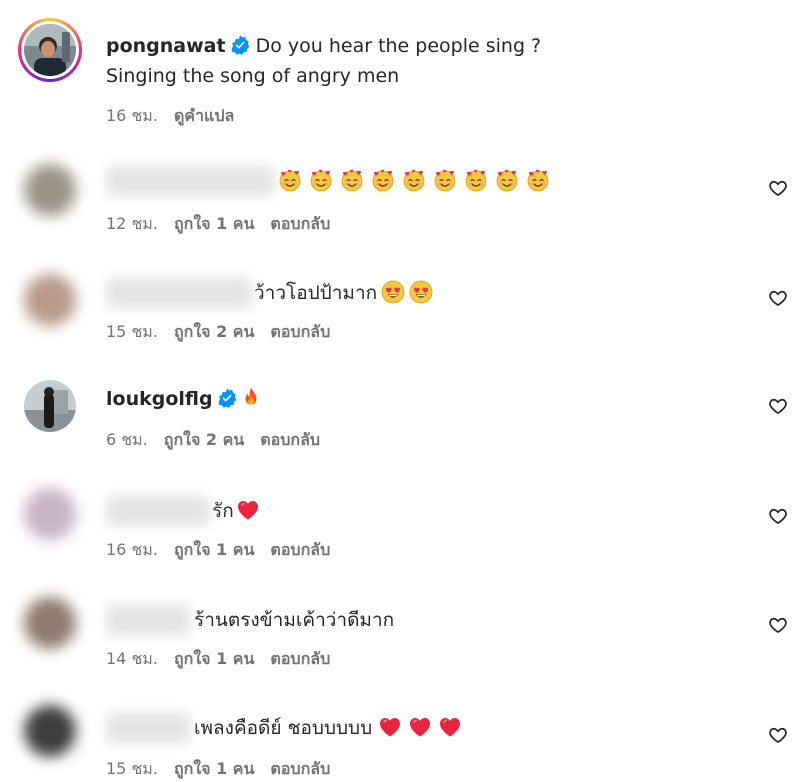 The height and width of the screenshot is (782, 800). I want to click on comment-username: loukgolflg, so click(159, 399).